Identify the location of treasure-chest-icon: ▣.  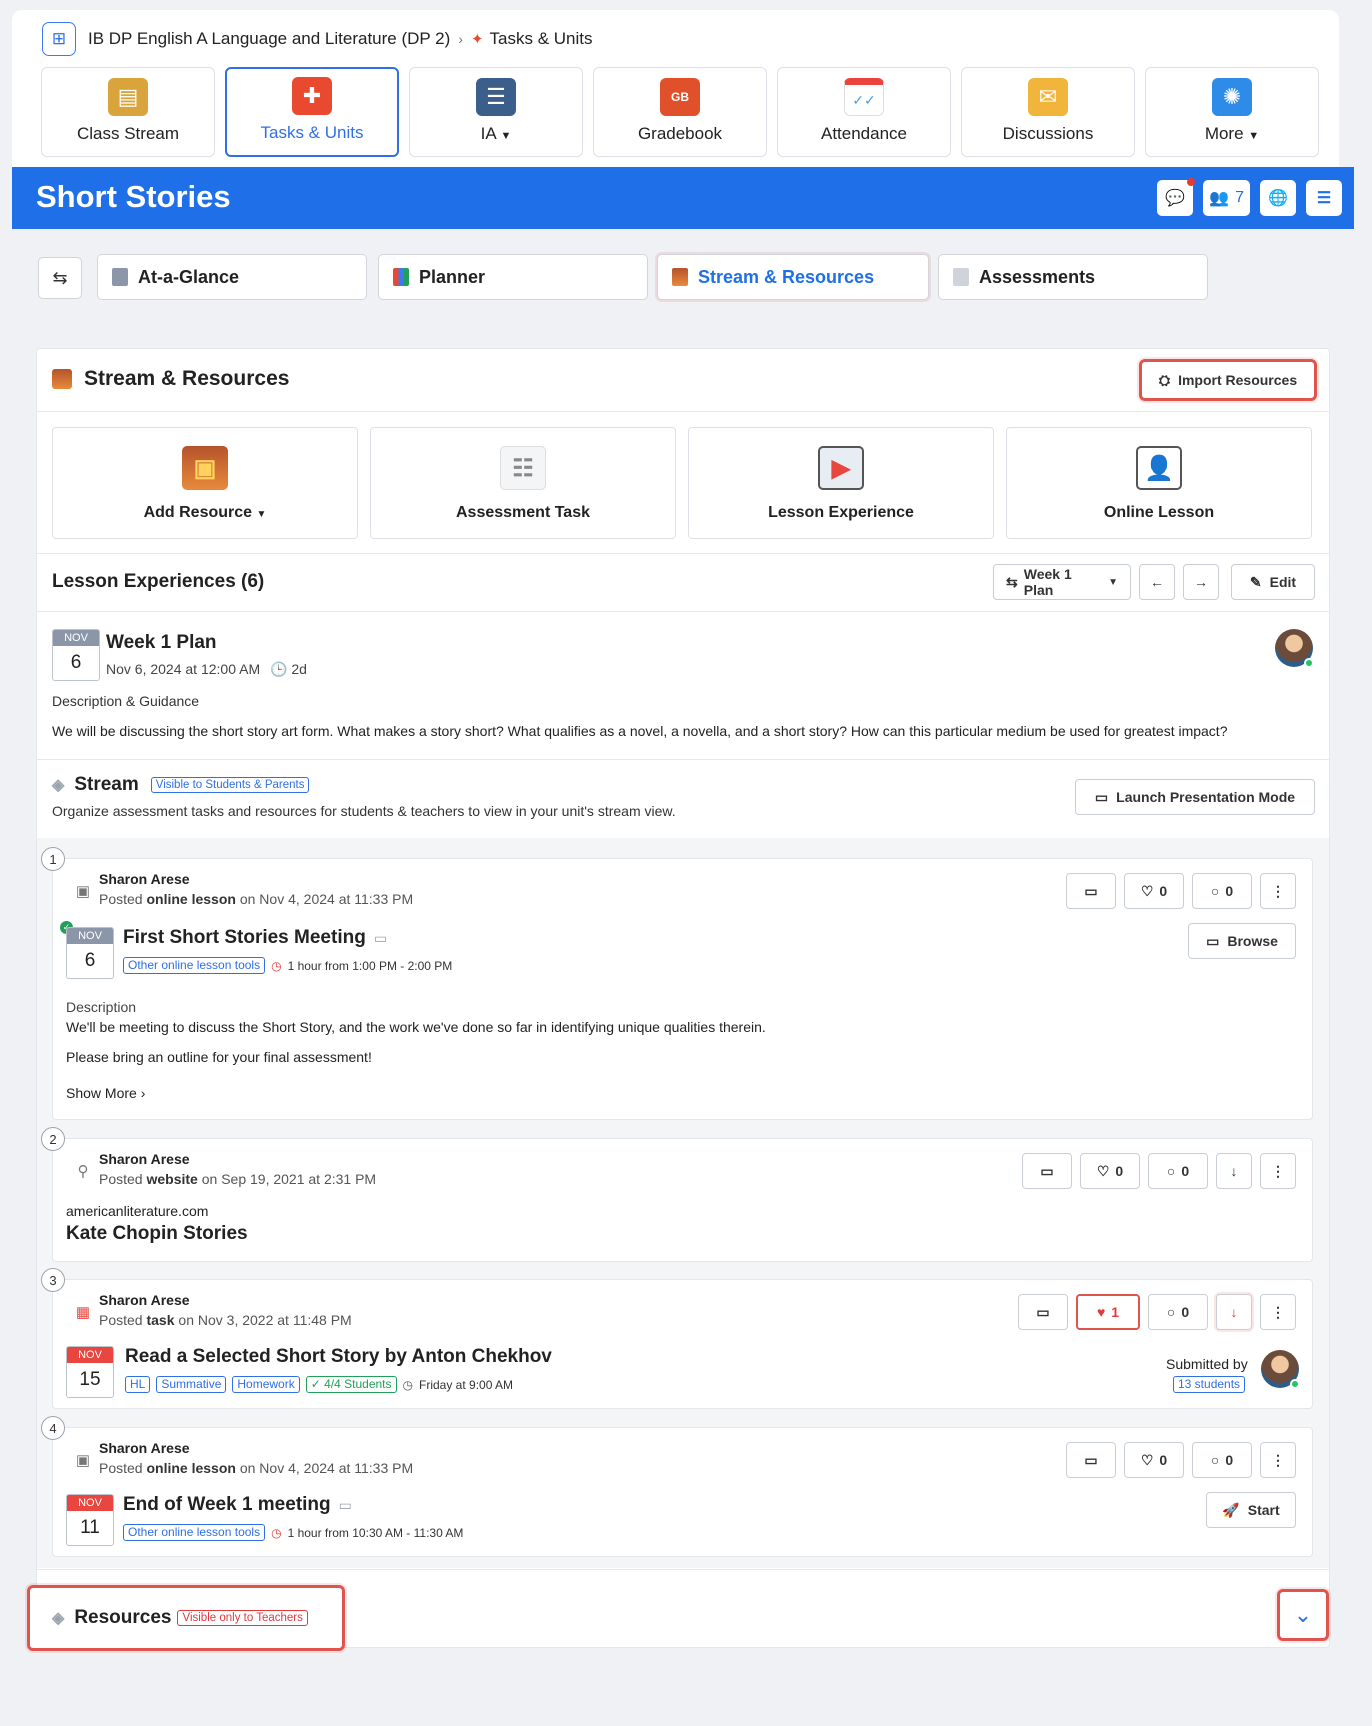
(205, 468).